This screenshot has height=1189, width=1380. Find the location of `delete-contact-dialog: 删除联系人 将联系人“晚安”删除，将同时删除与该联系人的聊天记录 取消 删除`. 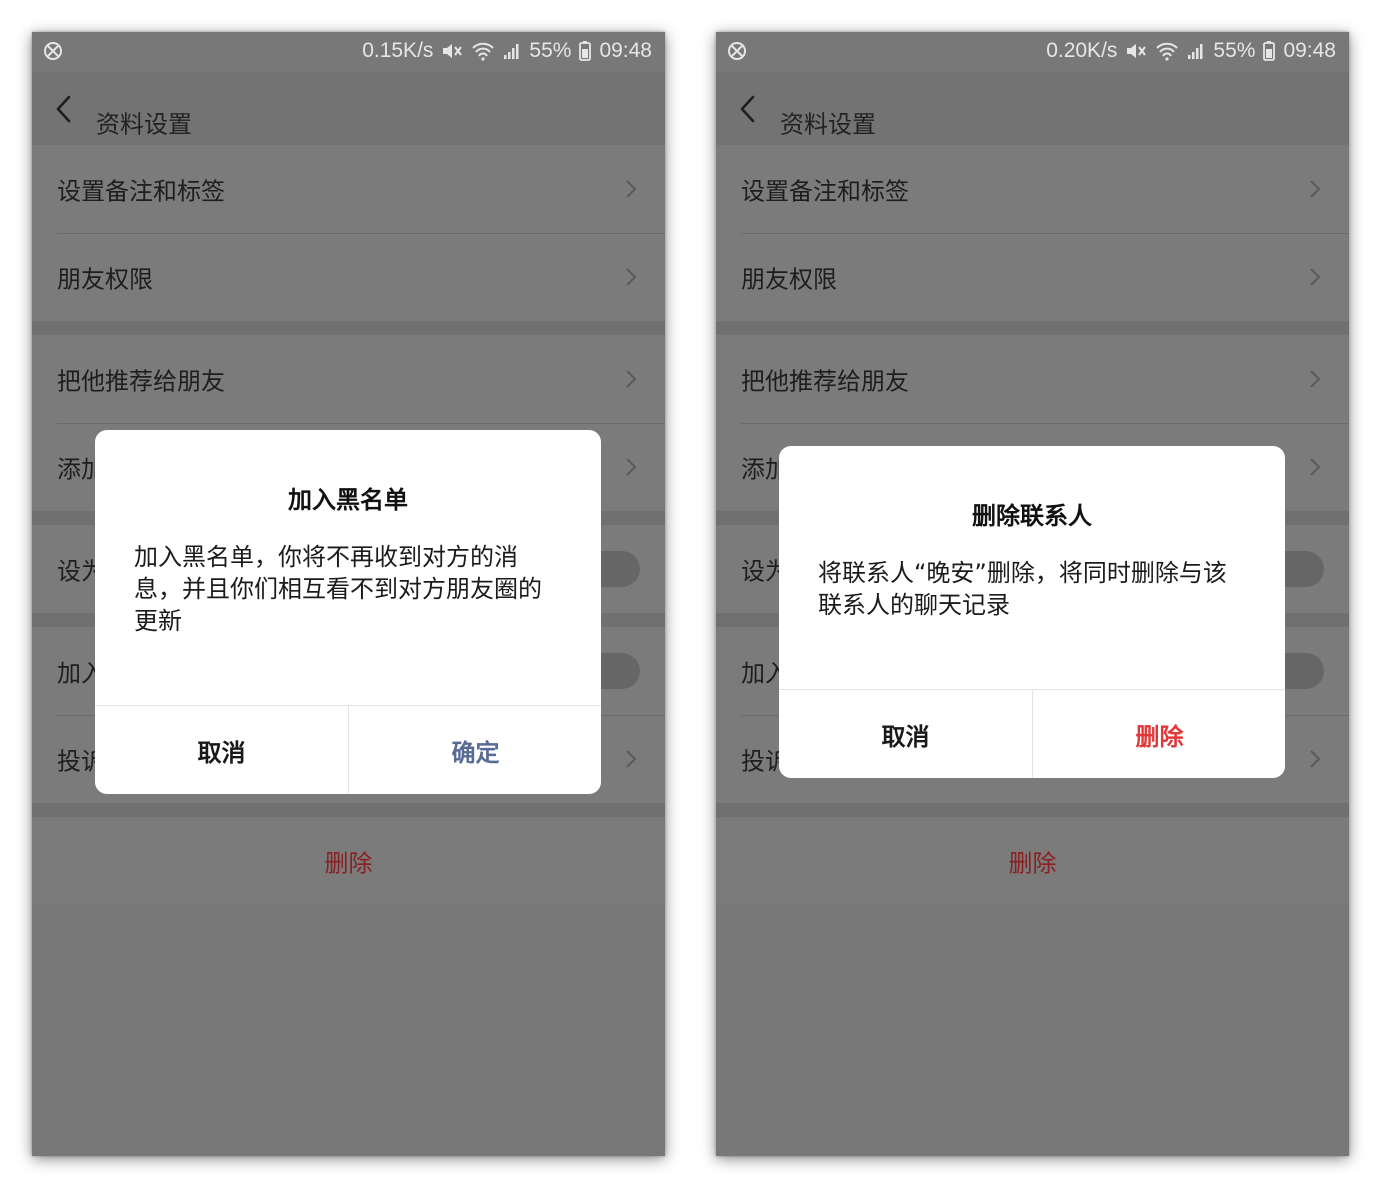

delete-contact-dialog: 删除联系人 将联系人“晚安”删除，将同时删除与该联系人的聊天记录 取消 删除 is located at coordinates (1032, 612).